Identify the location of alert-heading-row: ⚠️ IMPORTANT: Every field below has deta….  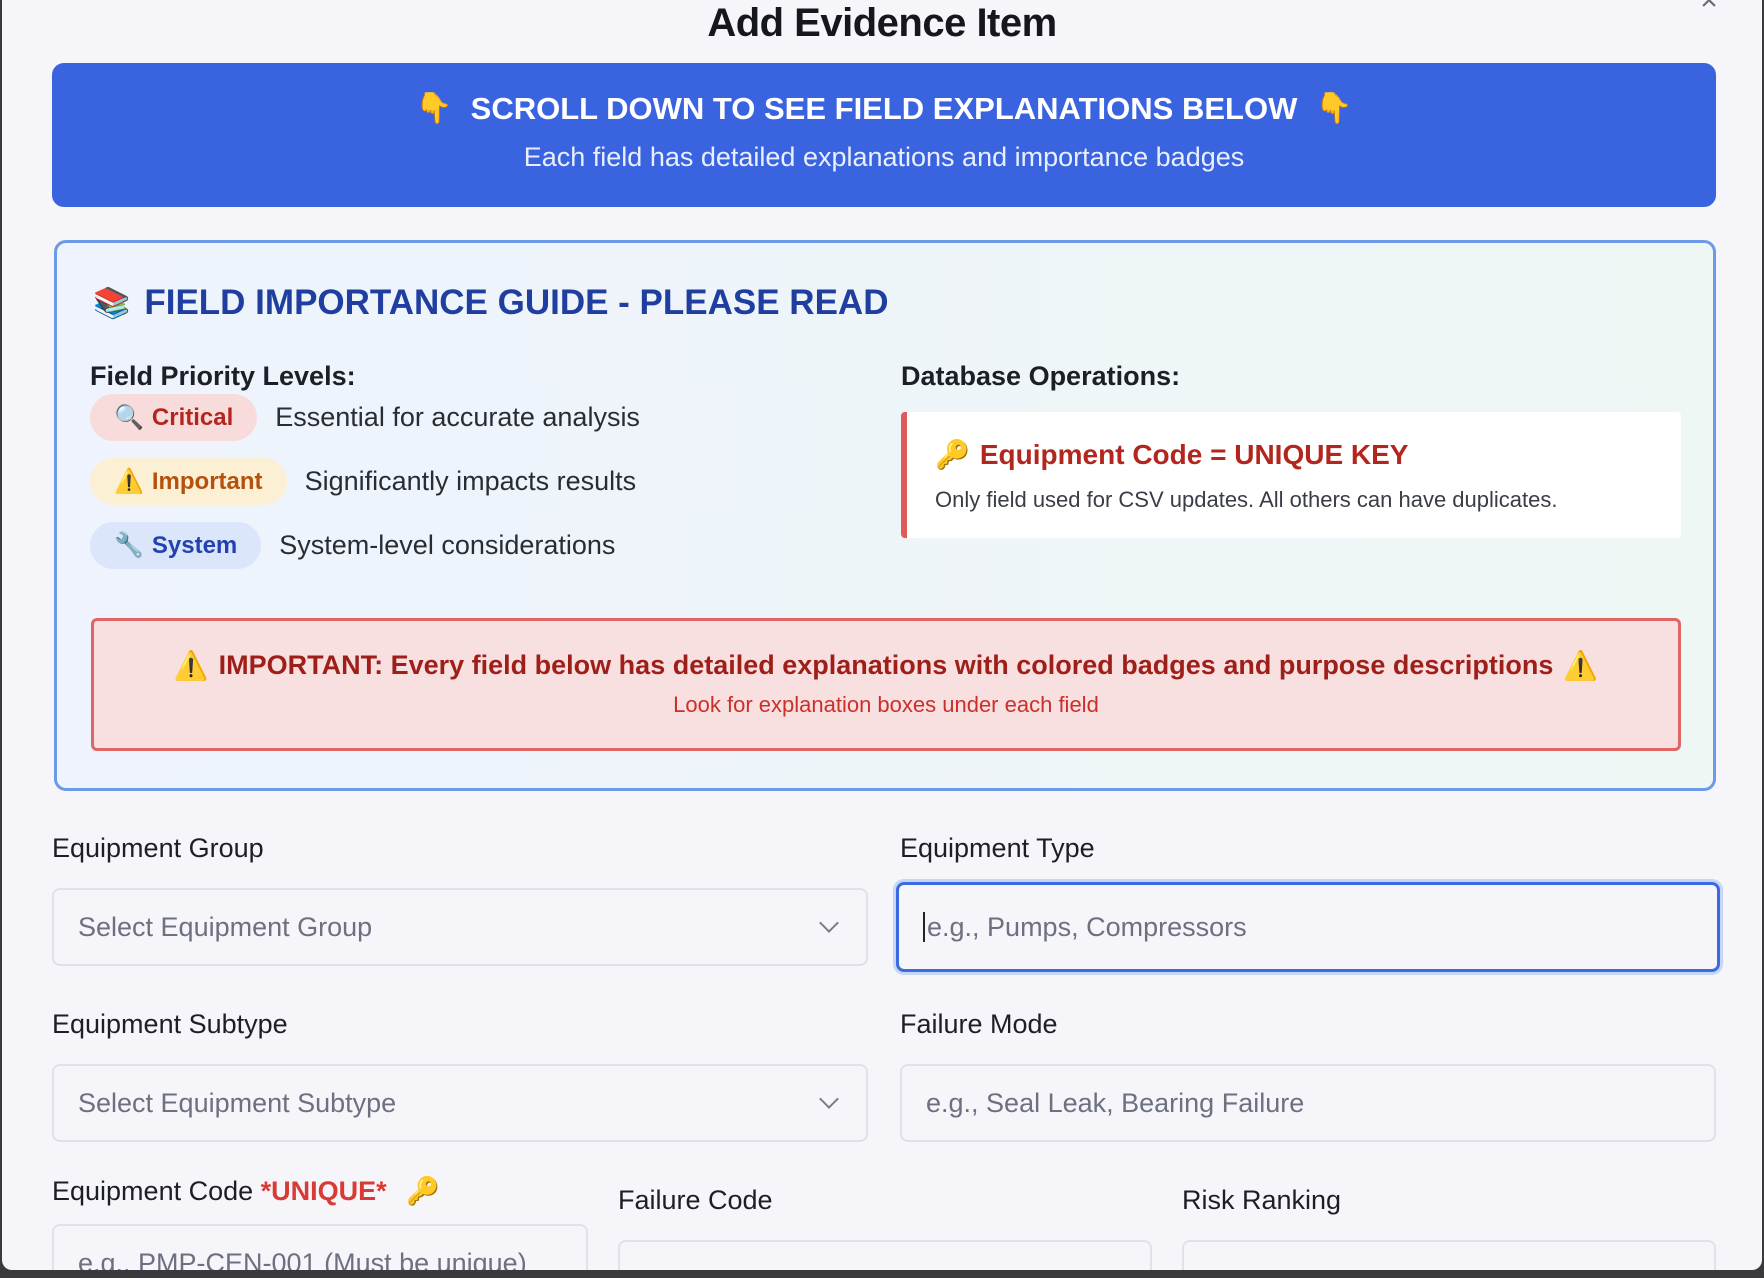
(886, 665).